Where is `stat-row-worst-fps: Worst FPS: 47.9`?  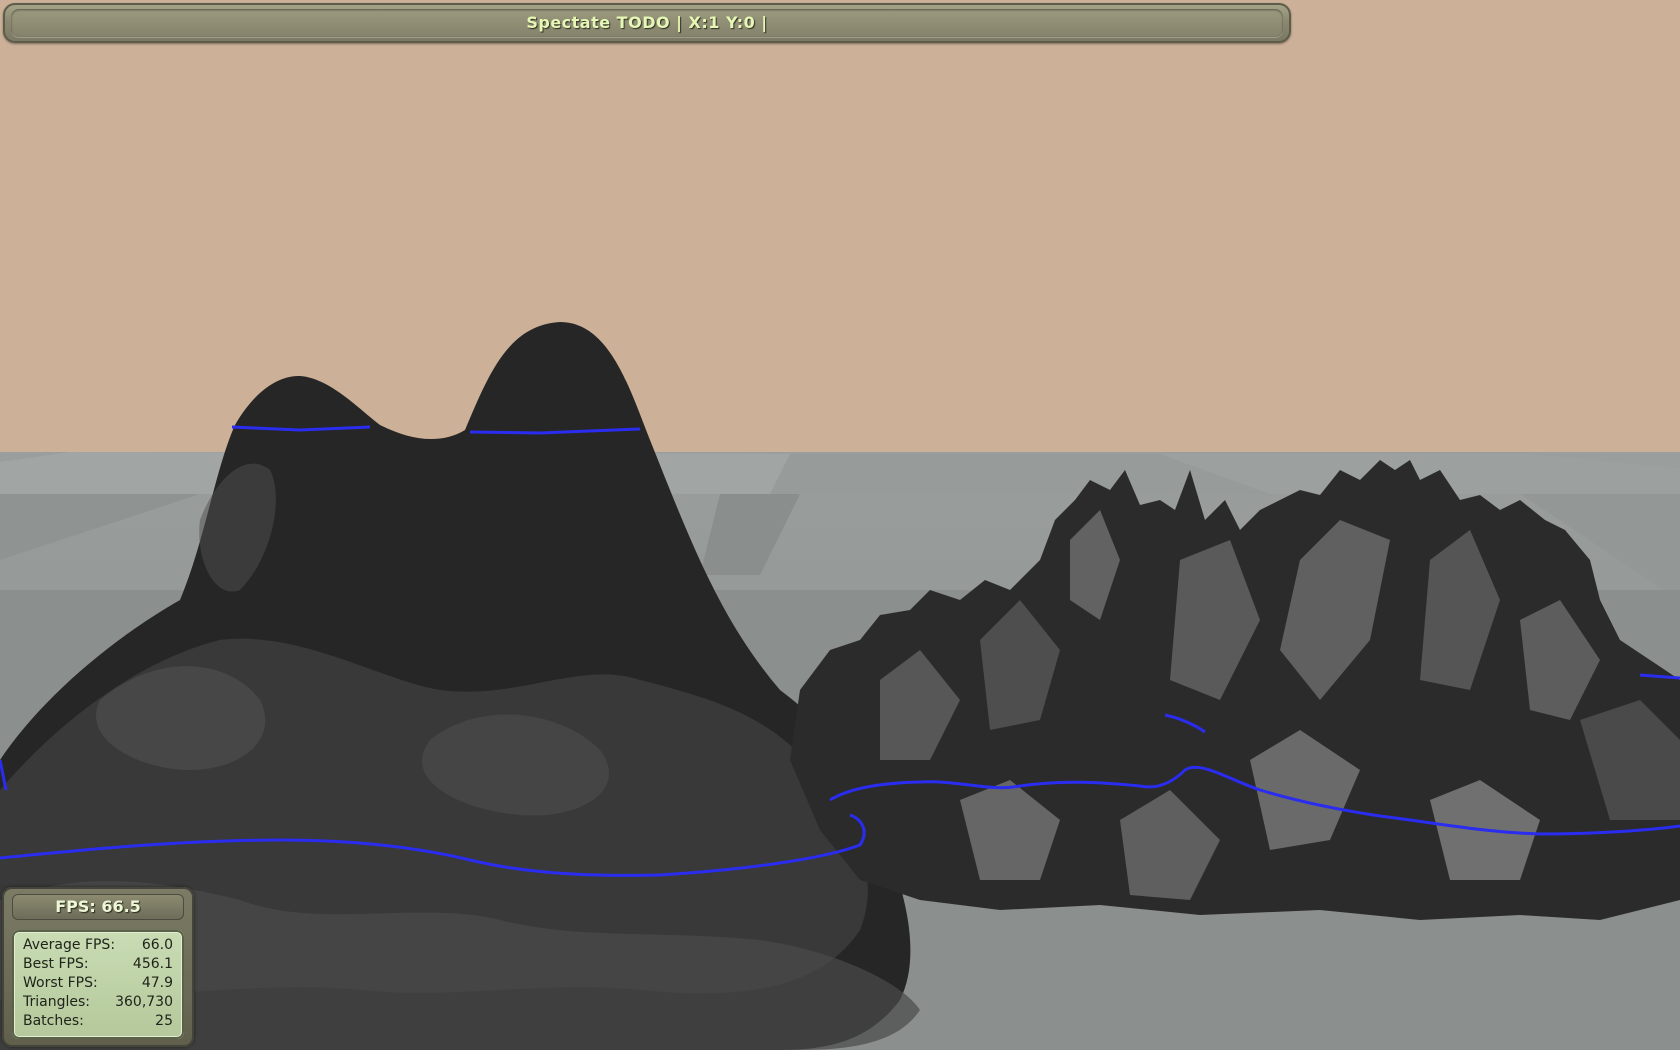
stat-row-worst-fps: Worst FPS: 47.9 is located at coordinates (98, 983).